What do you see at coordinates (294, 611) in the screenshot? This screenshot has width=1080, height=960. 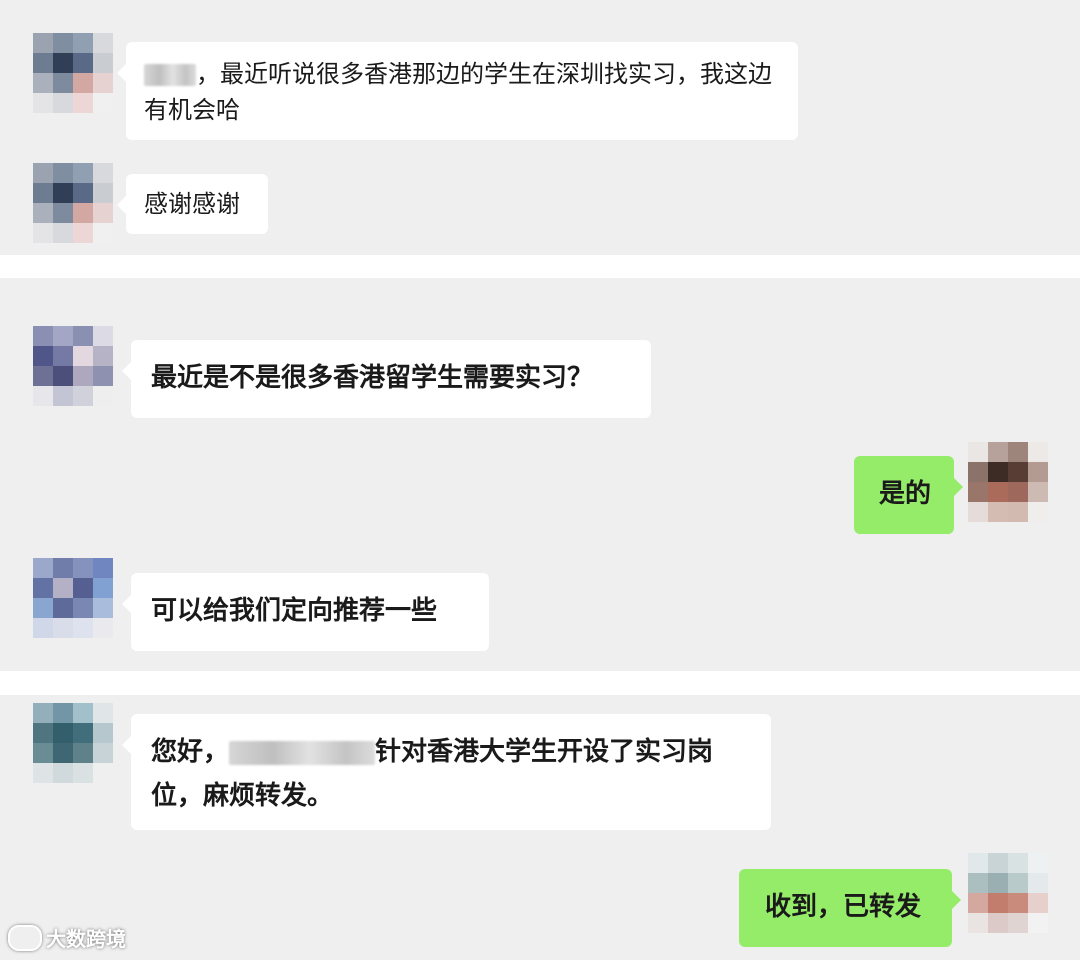 I see `message-text: 可以给我们定向推荐一些` at bounding box center [294, 611].